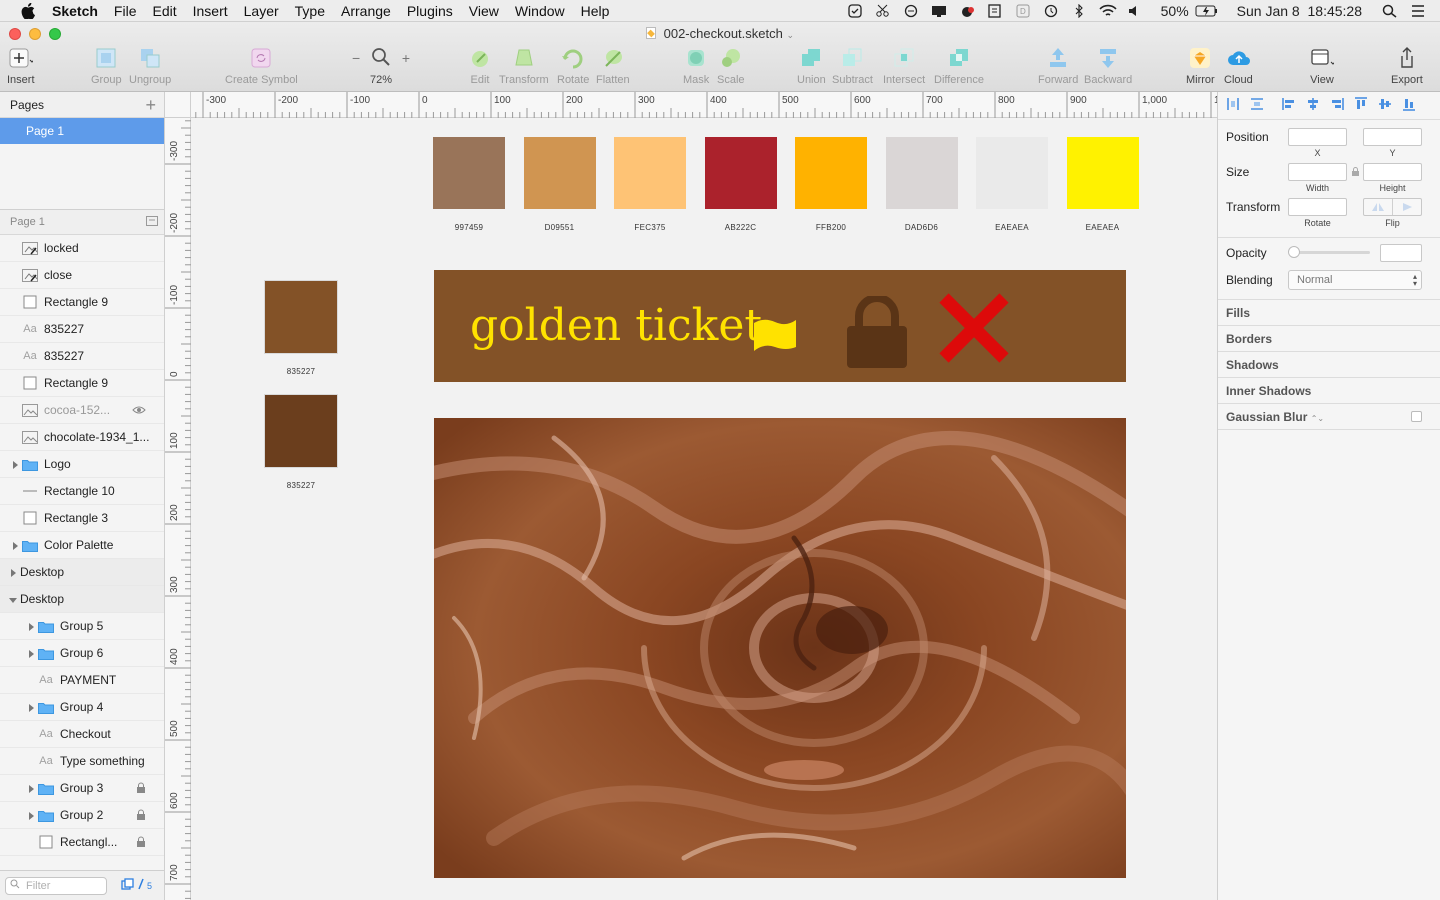  I want to click on gaussian-blur-checkbox, so click(1416, 416).